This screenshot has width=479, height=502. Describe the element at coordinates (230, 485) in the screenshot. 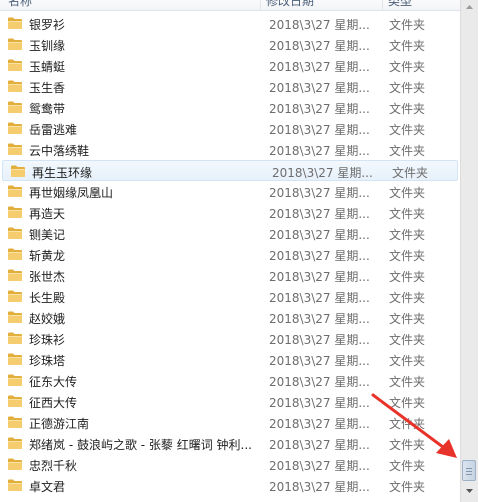

I see `list-item: 卓文君 2018\3\27 星期... 文件夹` at that location.